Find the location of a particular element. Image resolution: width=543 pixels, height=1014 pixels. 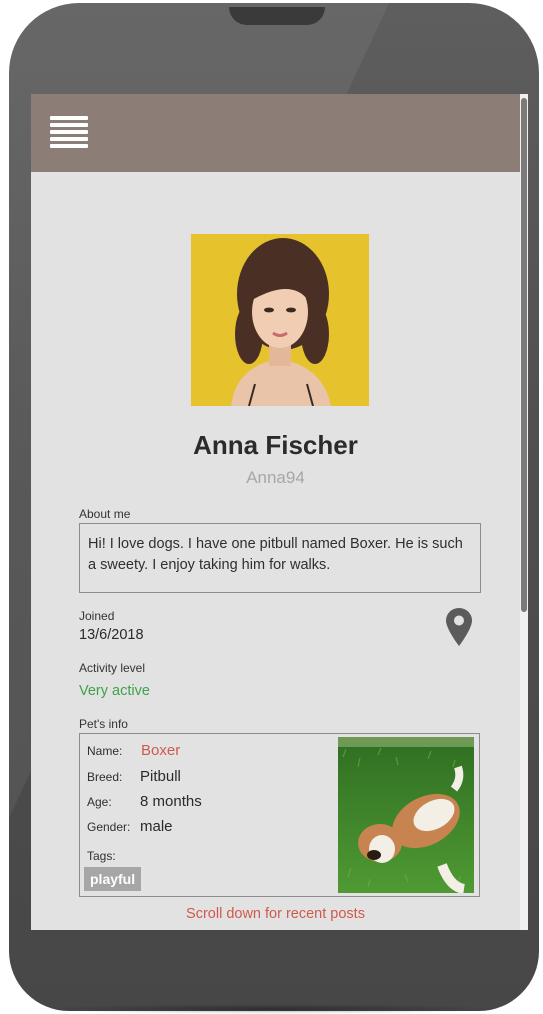

scroll-hint: Scroll down for recent posts is located at coordinates (275, 914).